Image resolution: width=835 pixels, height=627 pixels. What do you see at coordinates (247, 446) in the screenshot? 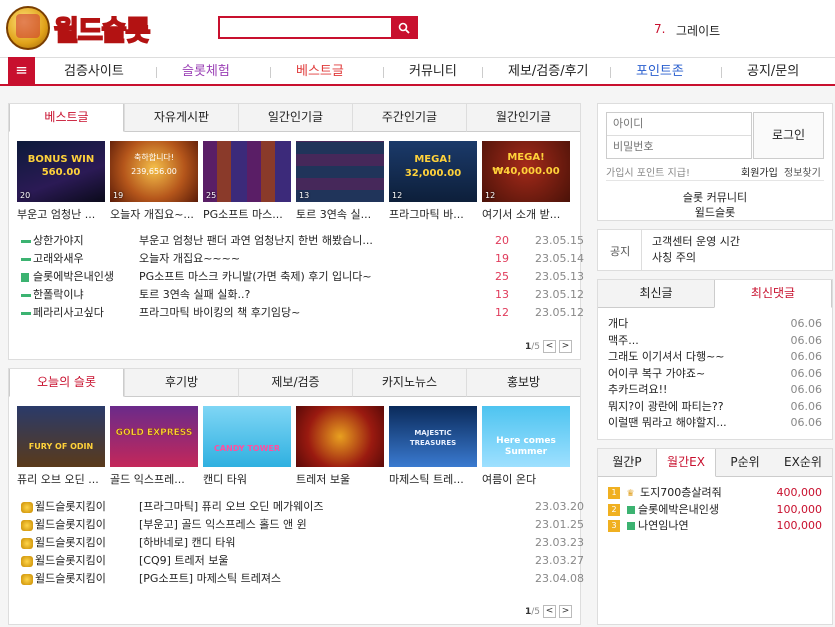
I see `thumb-card: CANDY TOWER 캔디 타워` at bounding box center [247, 446].